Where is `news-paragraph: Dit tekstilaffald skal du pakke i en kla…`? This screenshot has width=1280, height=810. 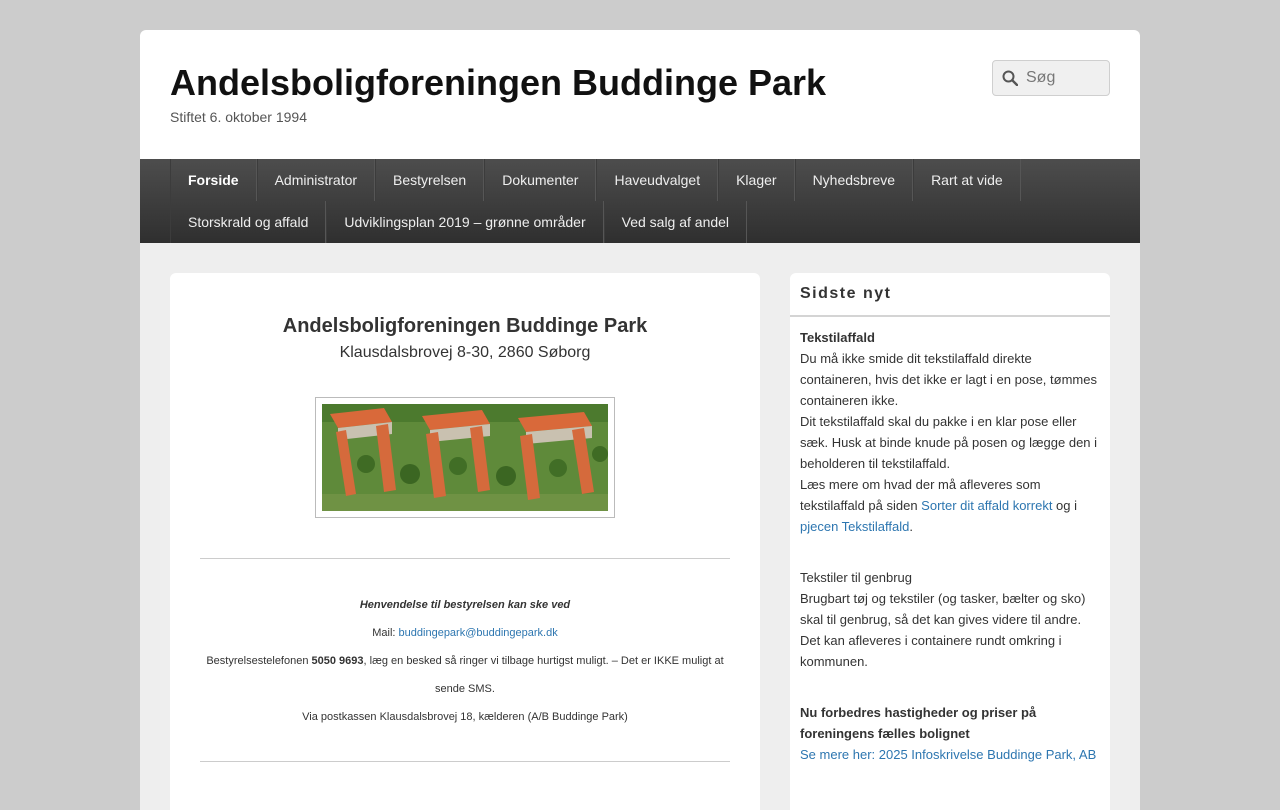
news-paragraph: Dit tekstilaffald skal du pakke i en kla… is located at coordinates (949, 442).